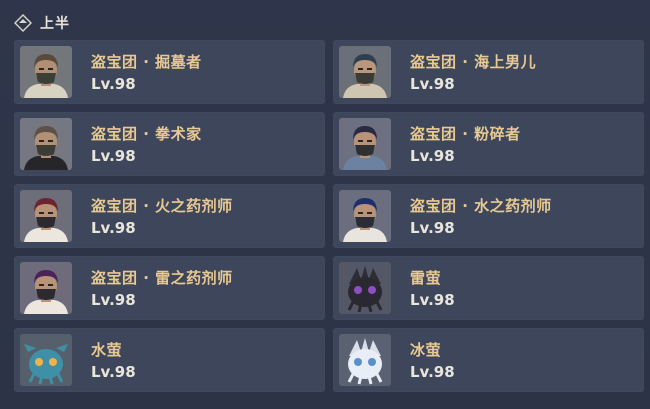 The height and width of the screenshot is (409, 650). Describe the element at coordinates (46, 72) in the screenshot. I see `treasure-hoarder-gravedigger-icon` at that location.